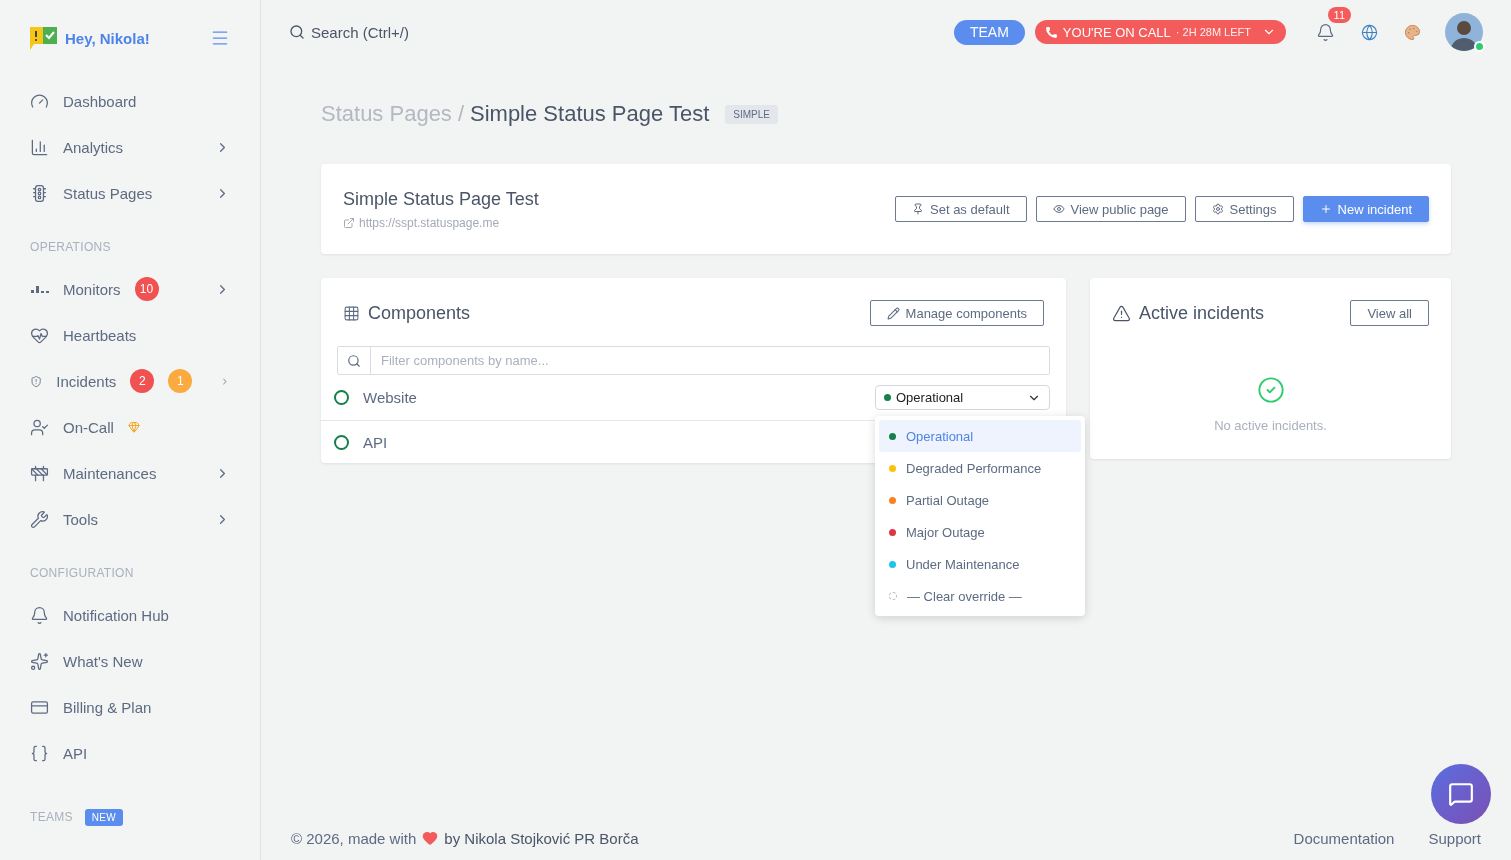 This screenshot has height=860, width=1511. What do you see at coordinates (39, 519) in the screenshot?
I see `tools-icon` at bounding box center [39, 519].